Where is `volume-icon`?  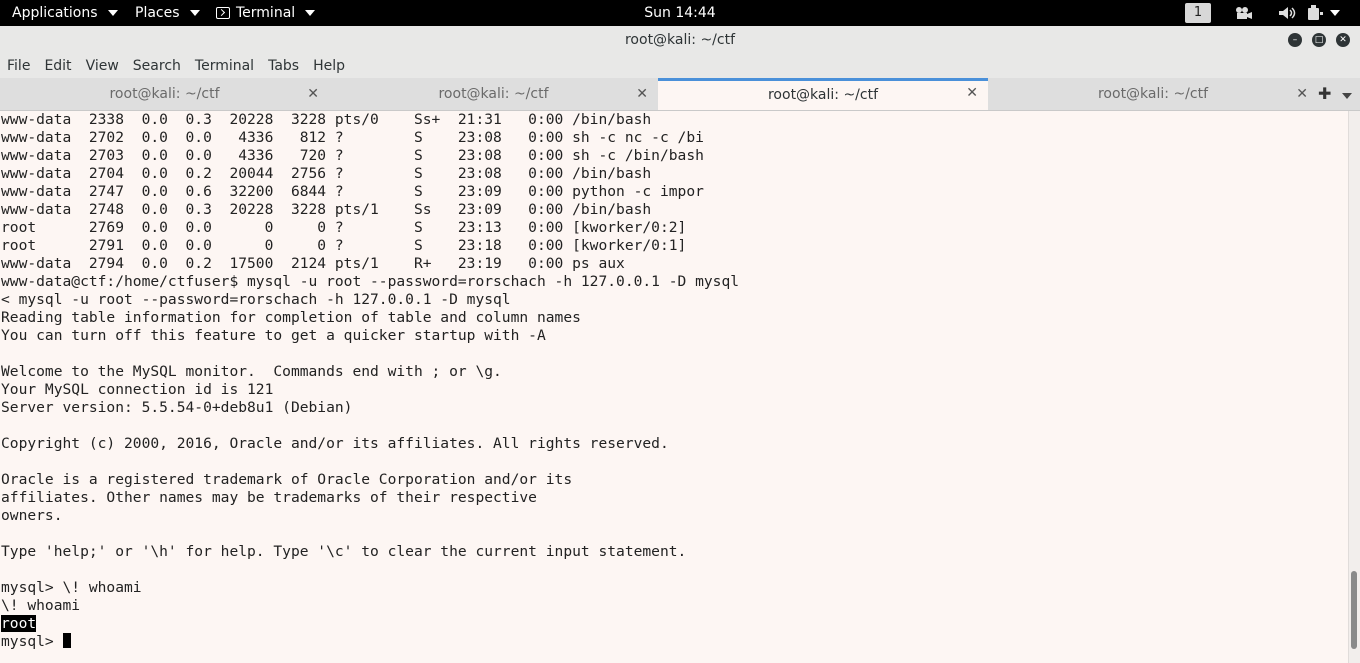
volume-icon is located at coordinates (1287, 13).